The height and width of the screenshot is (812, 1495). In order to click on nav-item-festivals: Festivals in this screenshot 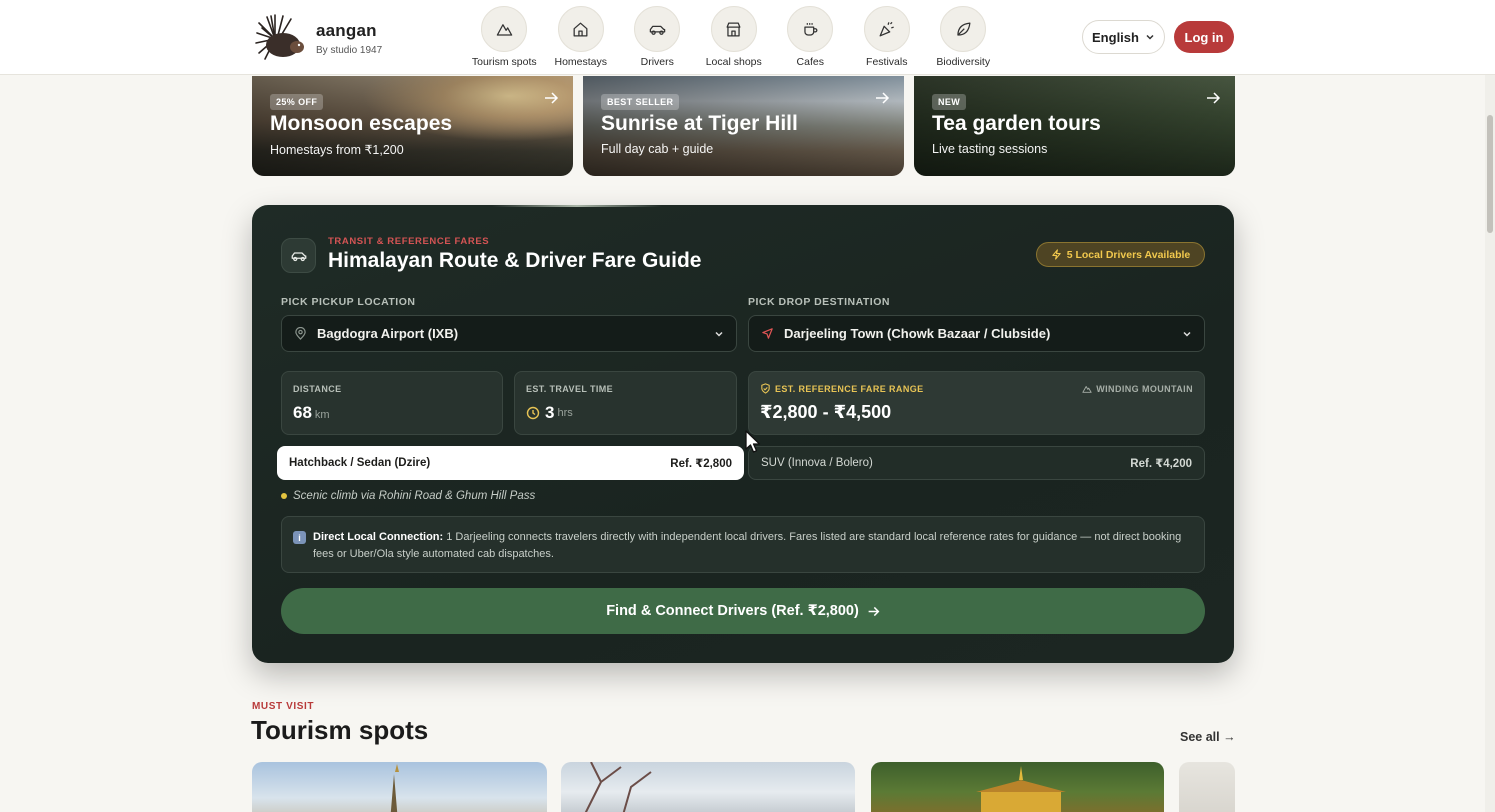, I will do `click(887, 37)`.